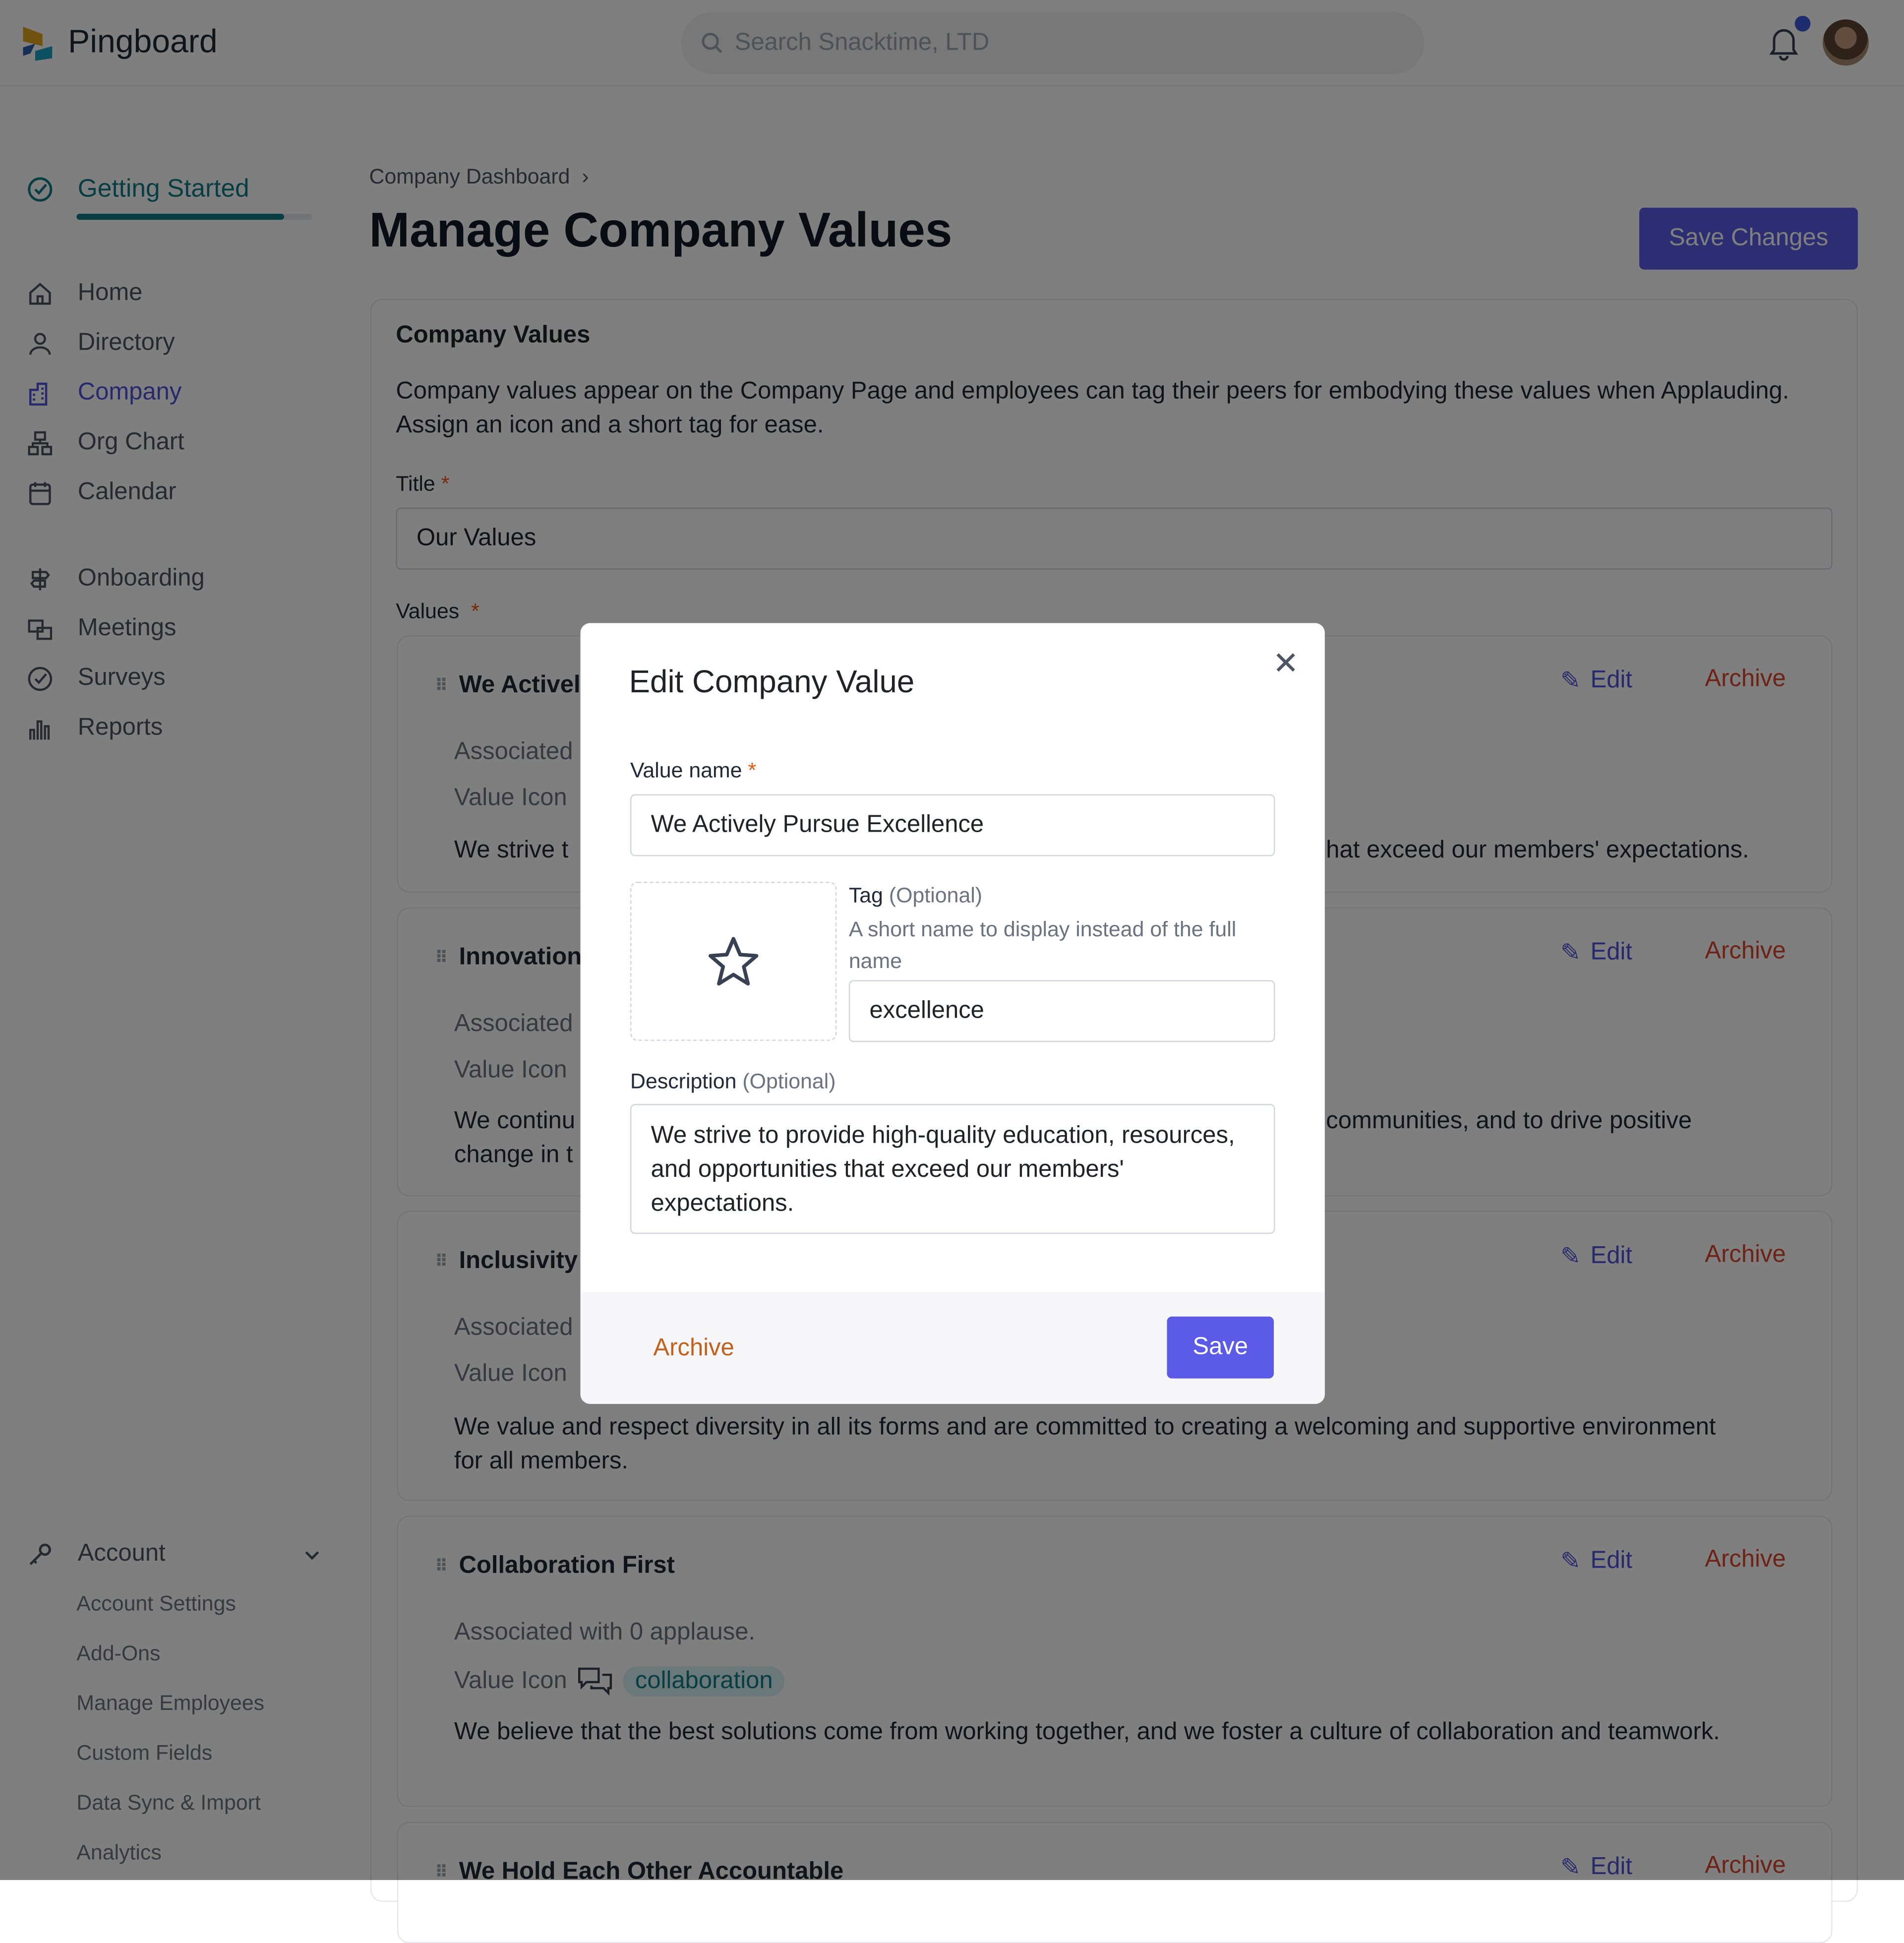  I want to click on tag-label: Tag (Optional), so click(915, 896).